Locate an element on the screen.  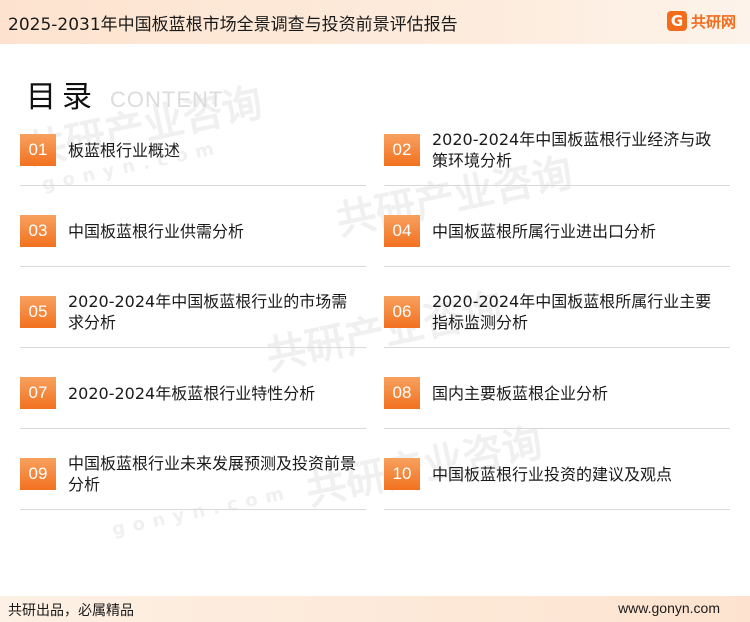
toc-heading-sub: CONTENT is located at coordinates (167, 99).